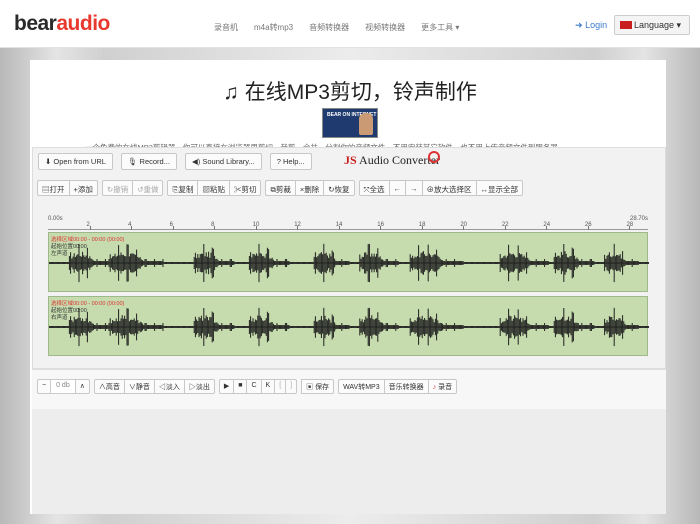  Describe the element at coordinates (206, 189) in the screenshot. I see `paste-icon: ▨` at that location.